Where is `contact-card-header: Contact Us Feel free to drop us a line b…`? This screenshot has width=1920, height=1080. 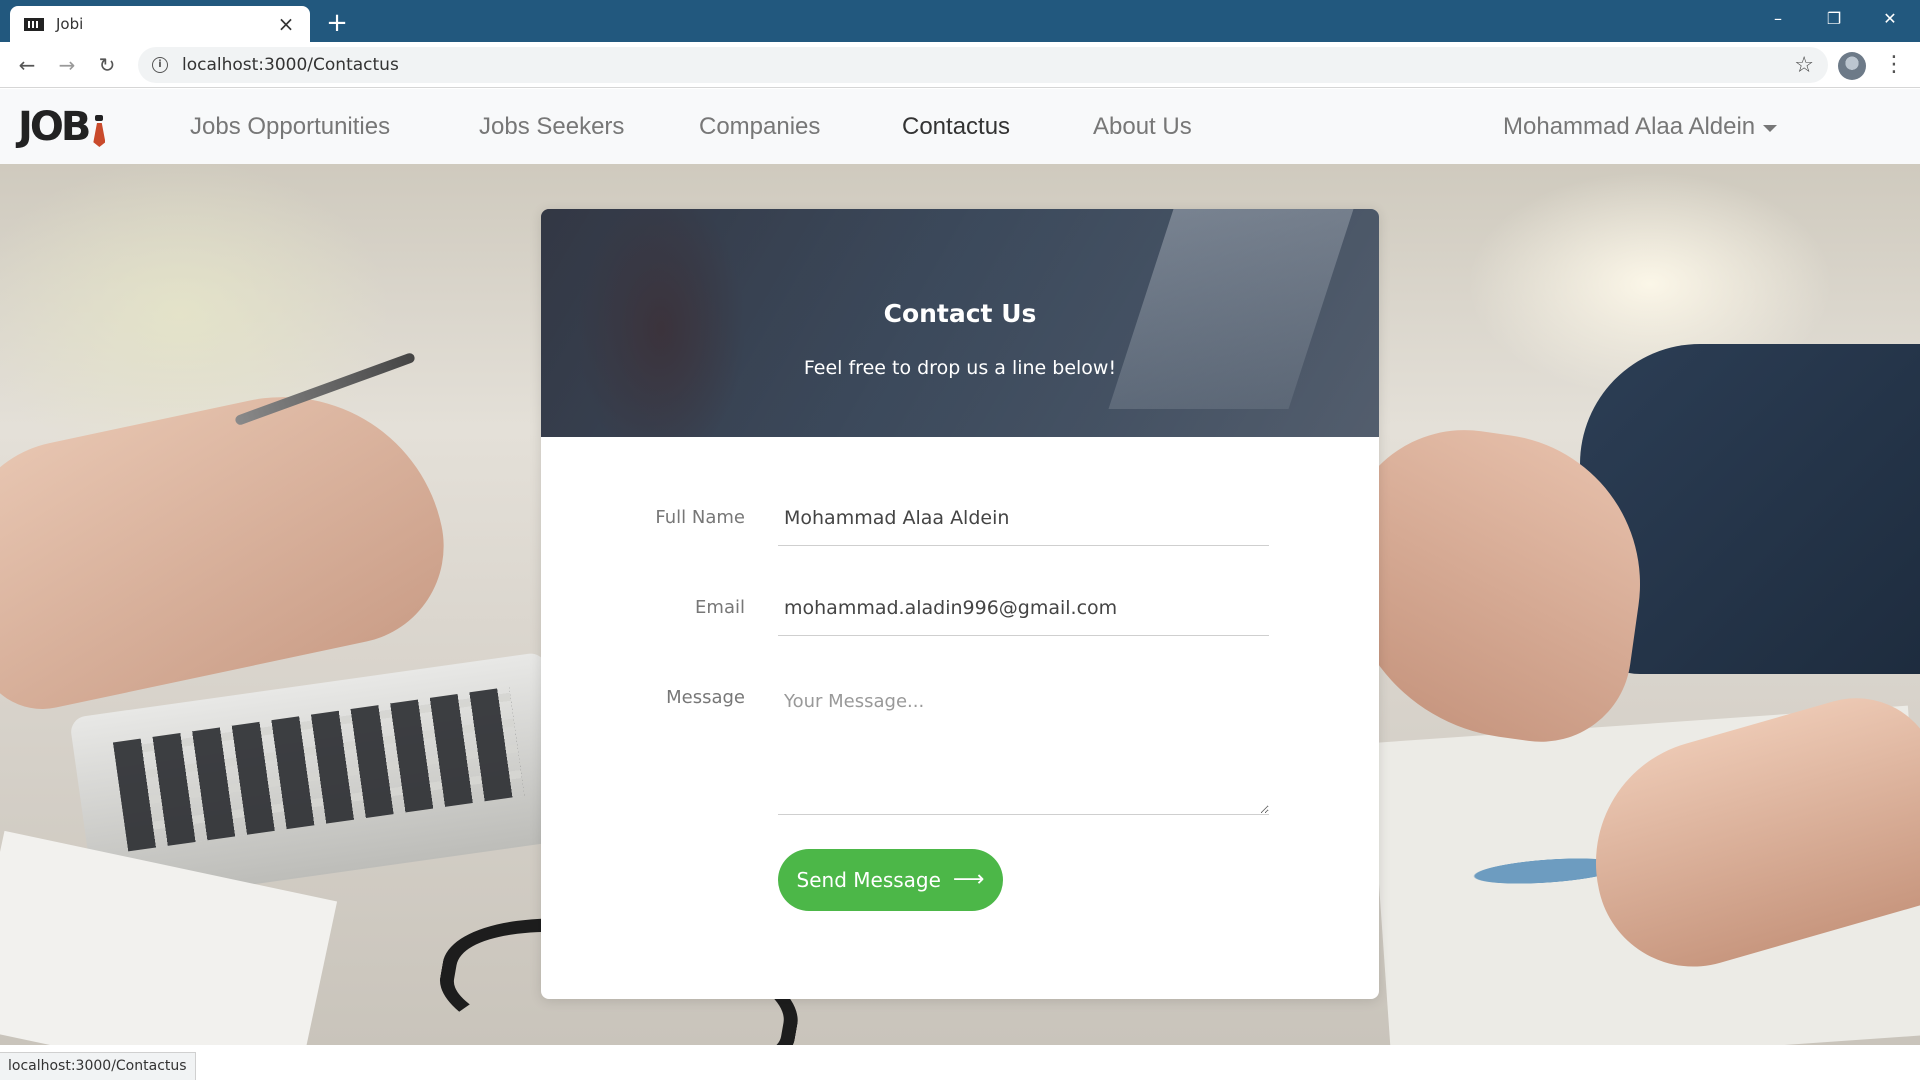
contact-card-header: Contact Us Feel free to drop us a line b… is located at coordinates (960, 323).